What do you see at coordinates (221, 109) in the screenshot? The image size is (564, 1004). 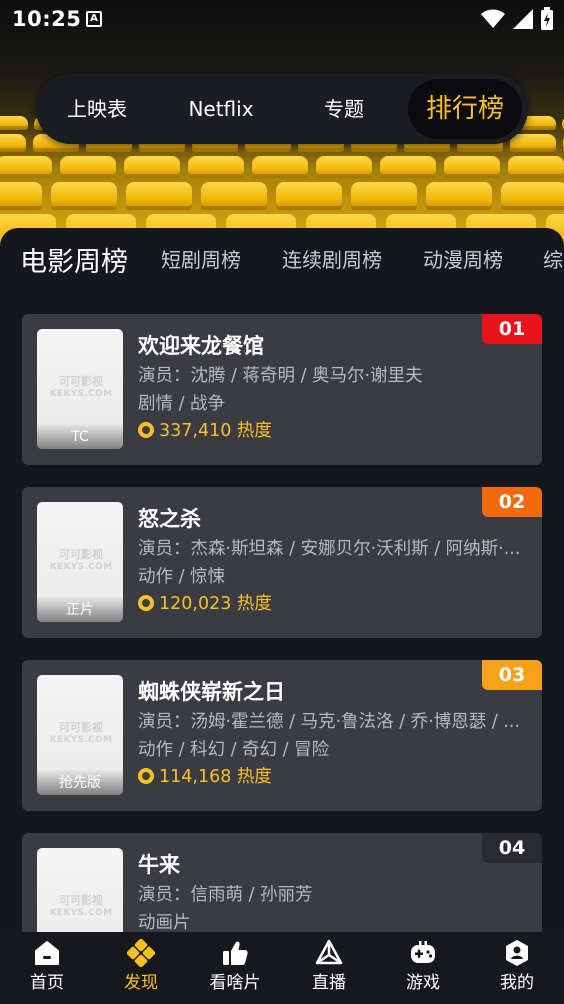 I see `tab-netflix: Netflix` at bounding box center [221, 109].